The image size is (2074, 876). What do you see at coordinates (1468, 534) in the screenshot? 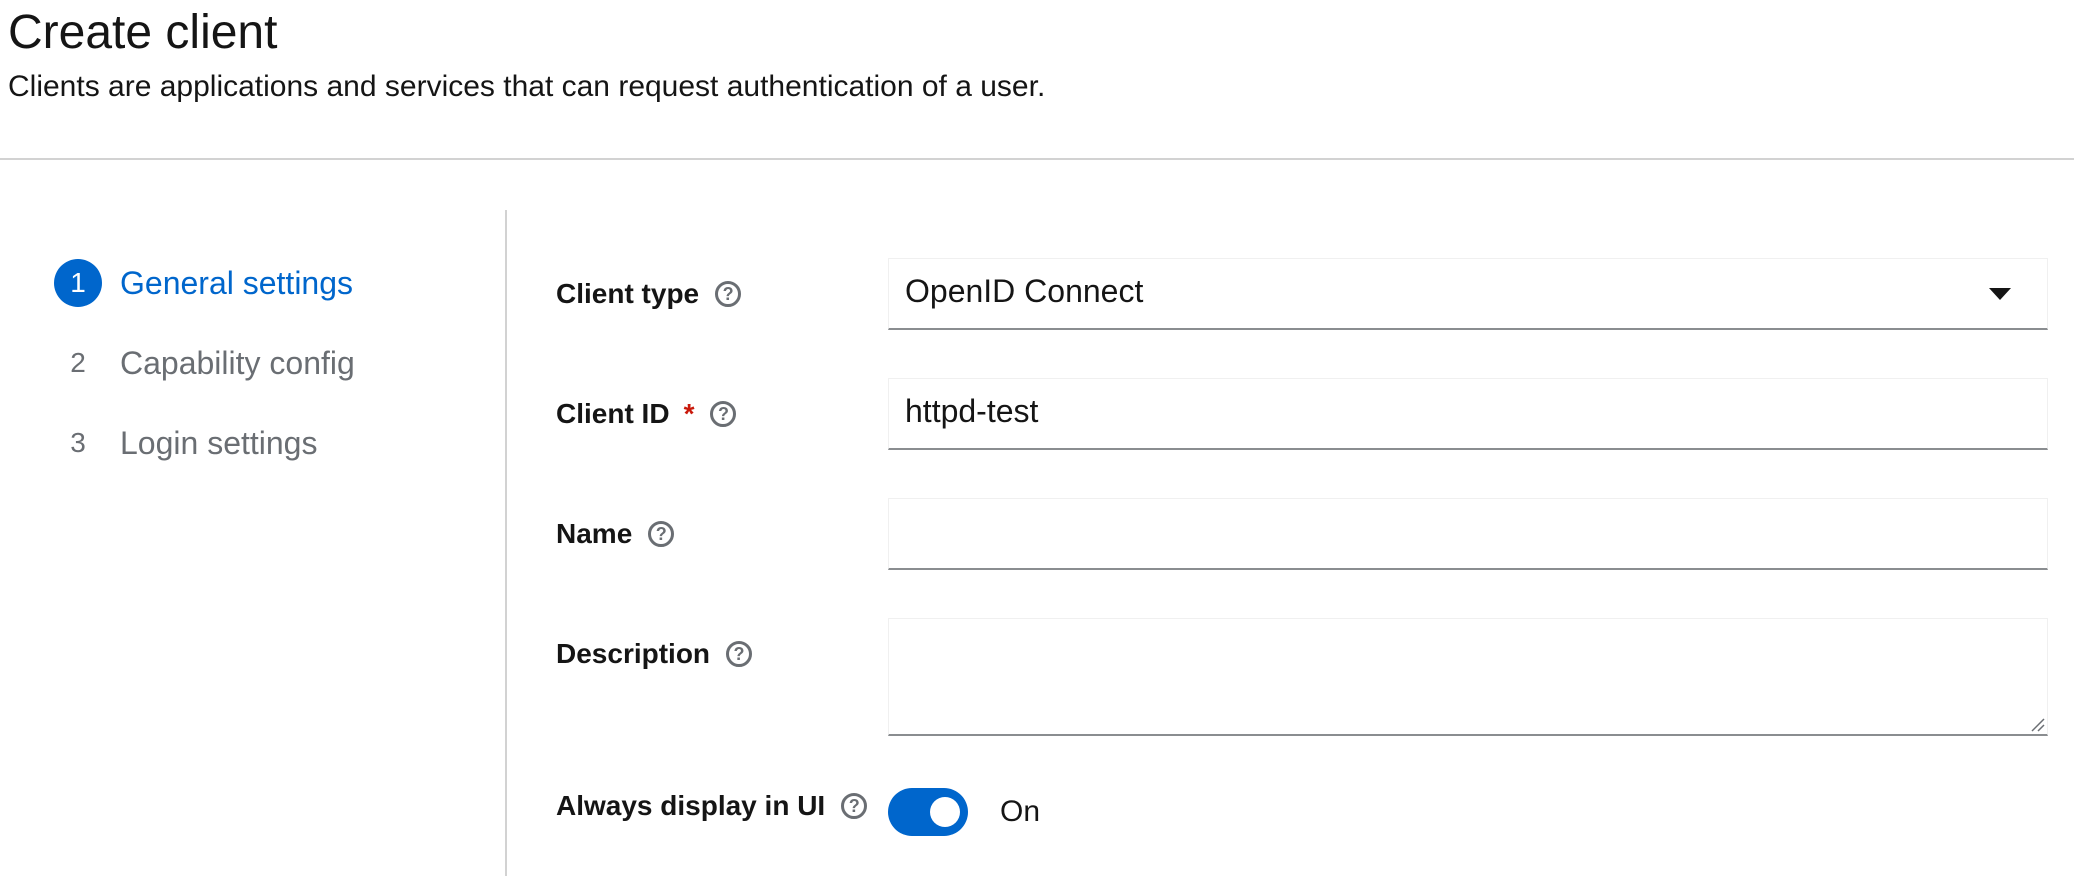
I see `name-input` at bounding box center [1468, 534].